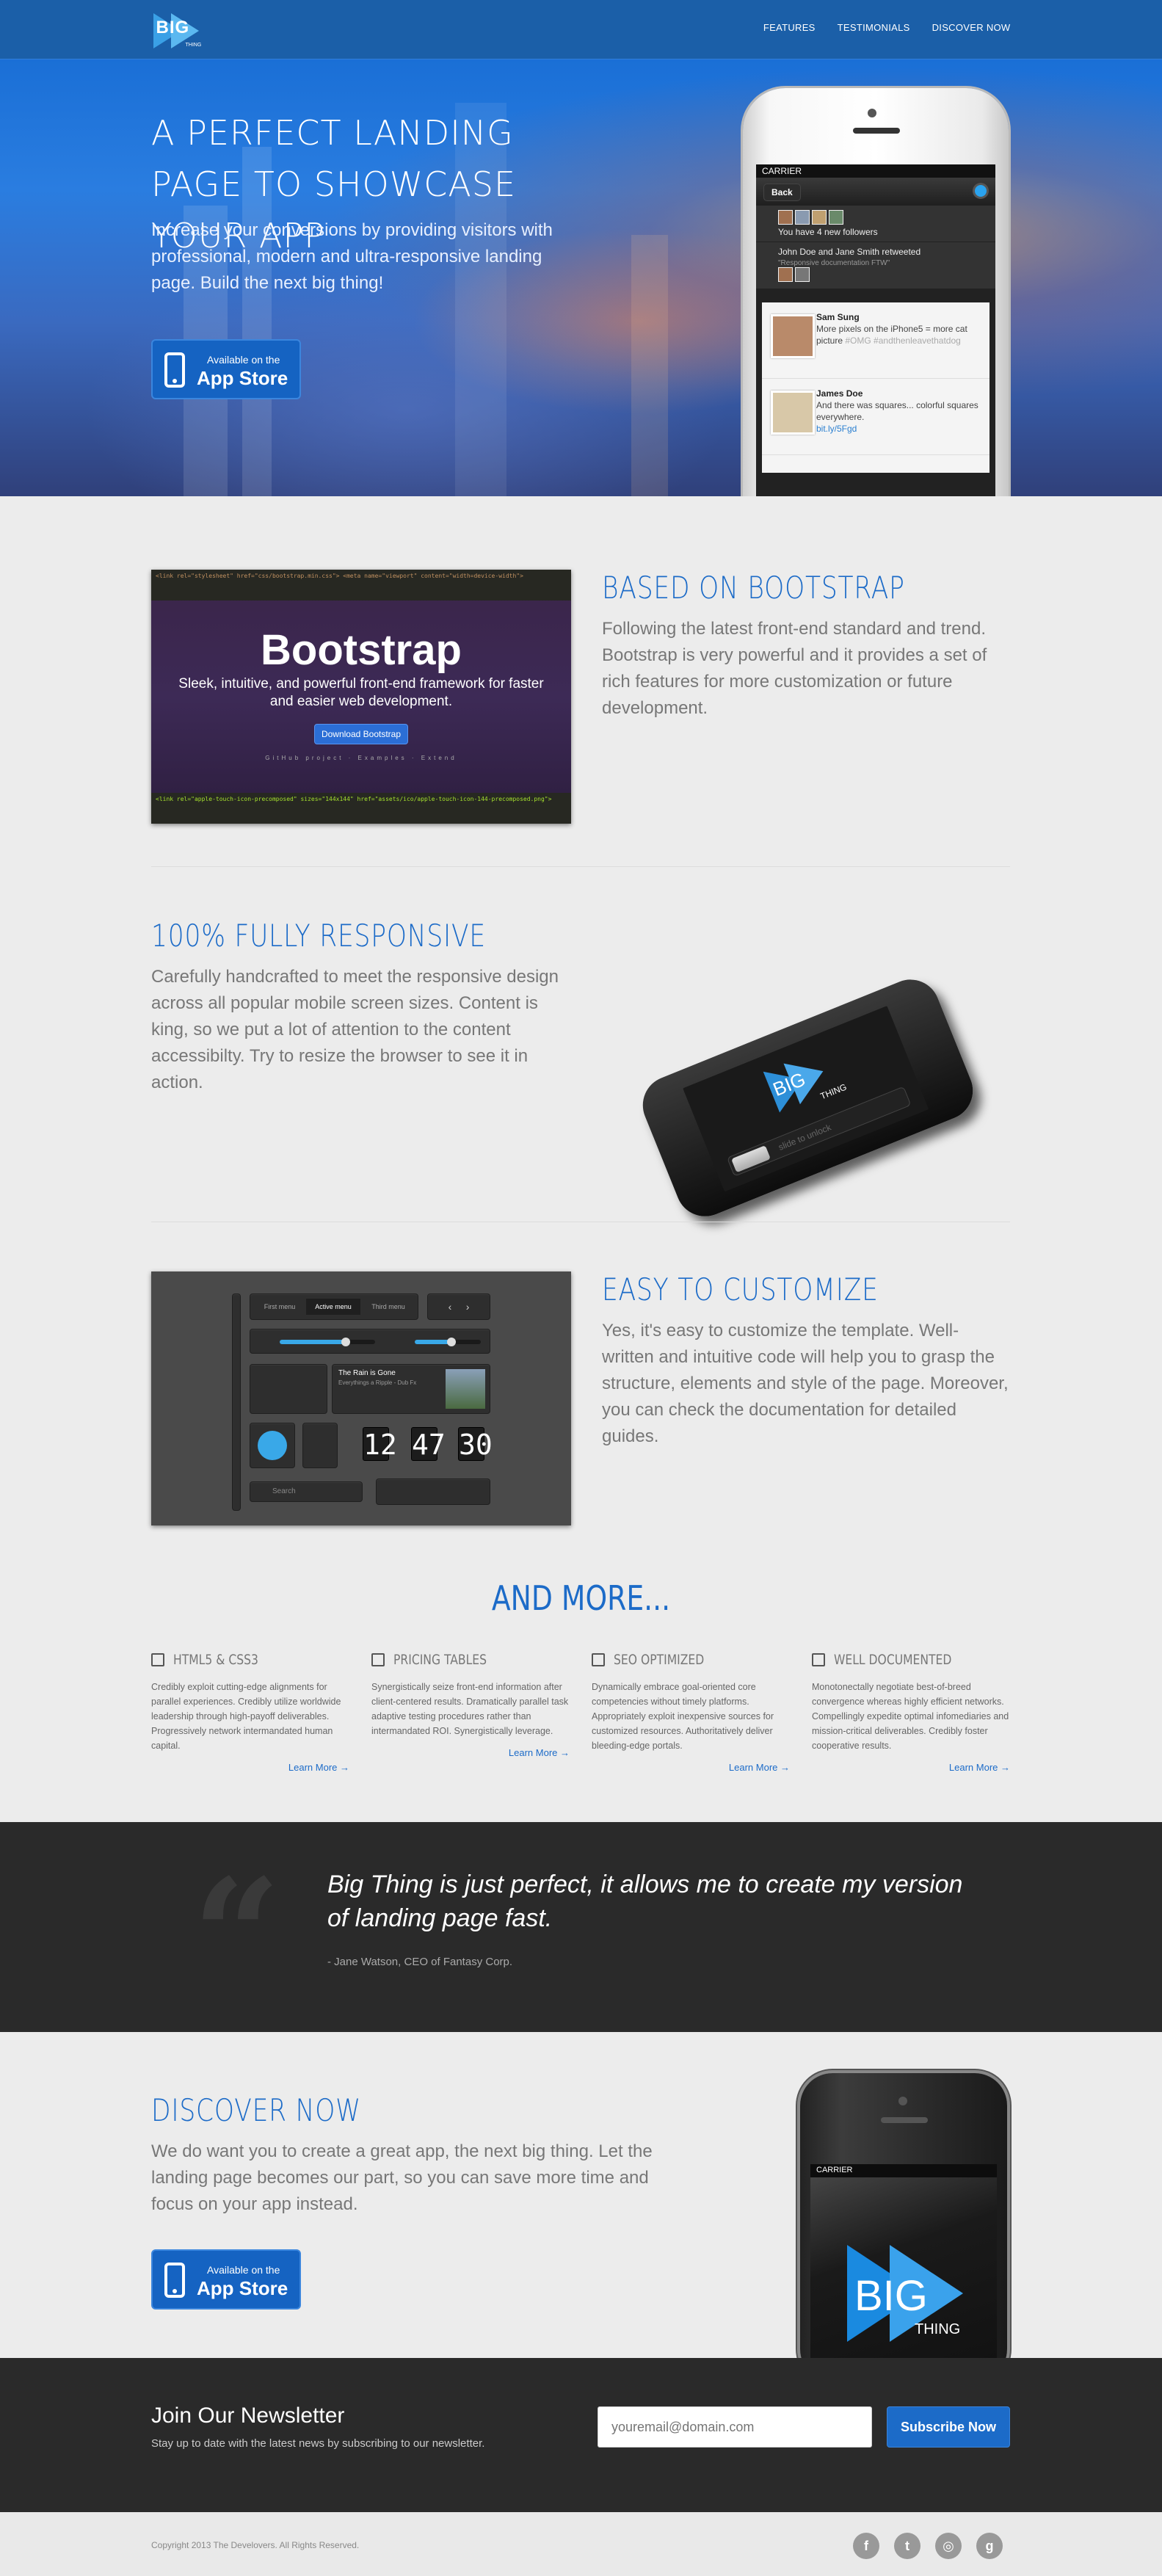 This screenshot has height=2576, width=1162. What do you see at coordinates (782, 193) in the screenshot?
I see `back-button: Back` at bounding box center [782, 193].